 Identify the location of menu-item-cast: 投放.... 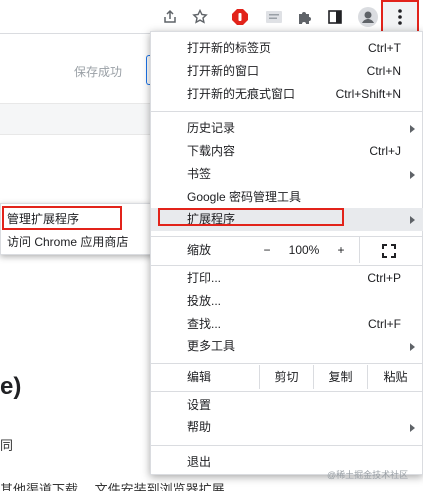
(287, 301).